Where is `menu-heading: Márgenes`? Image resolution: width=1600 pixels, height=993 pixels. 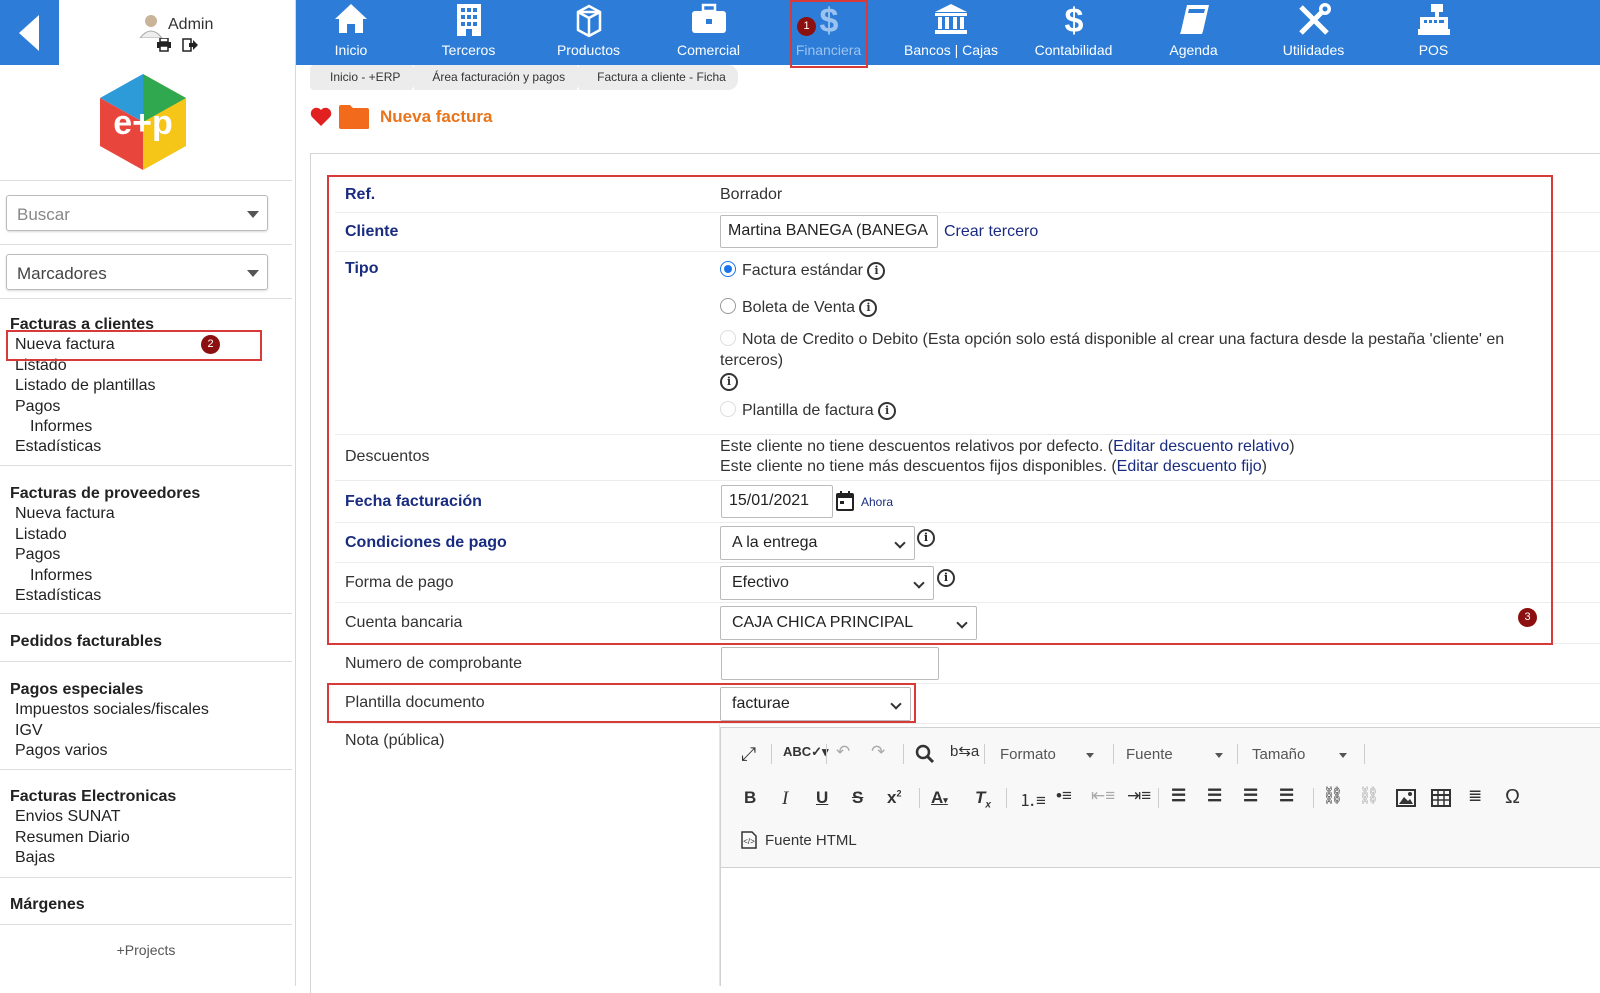 menu-heading: Márgenes is located at coordinates (47, 905).